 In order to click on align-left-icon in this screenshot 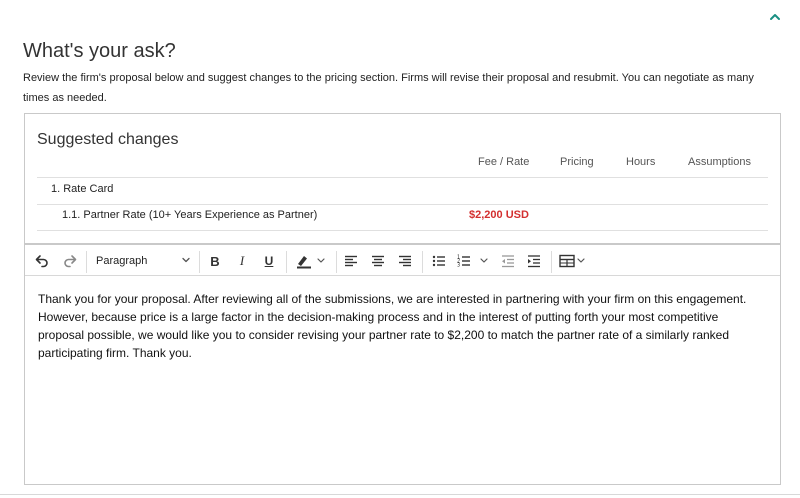, I will do `click(351, 261)`.